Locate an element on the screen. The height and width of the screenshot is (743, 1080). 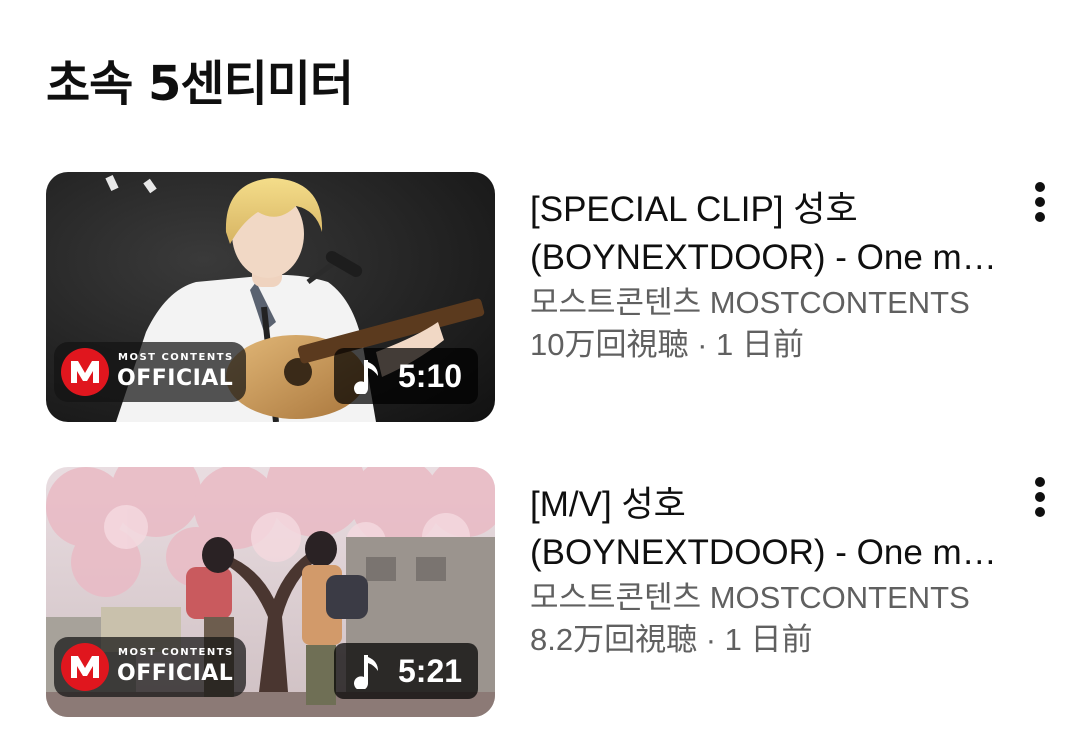
video-meta: 8.2万回視聴 · 1 日前 is located at coordinates (671, 639).